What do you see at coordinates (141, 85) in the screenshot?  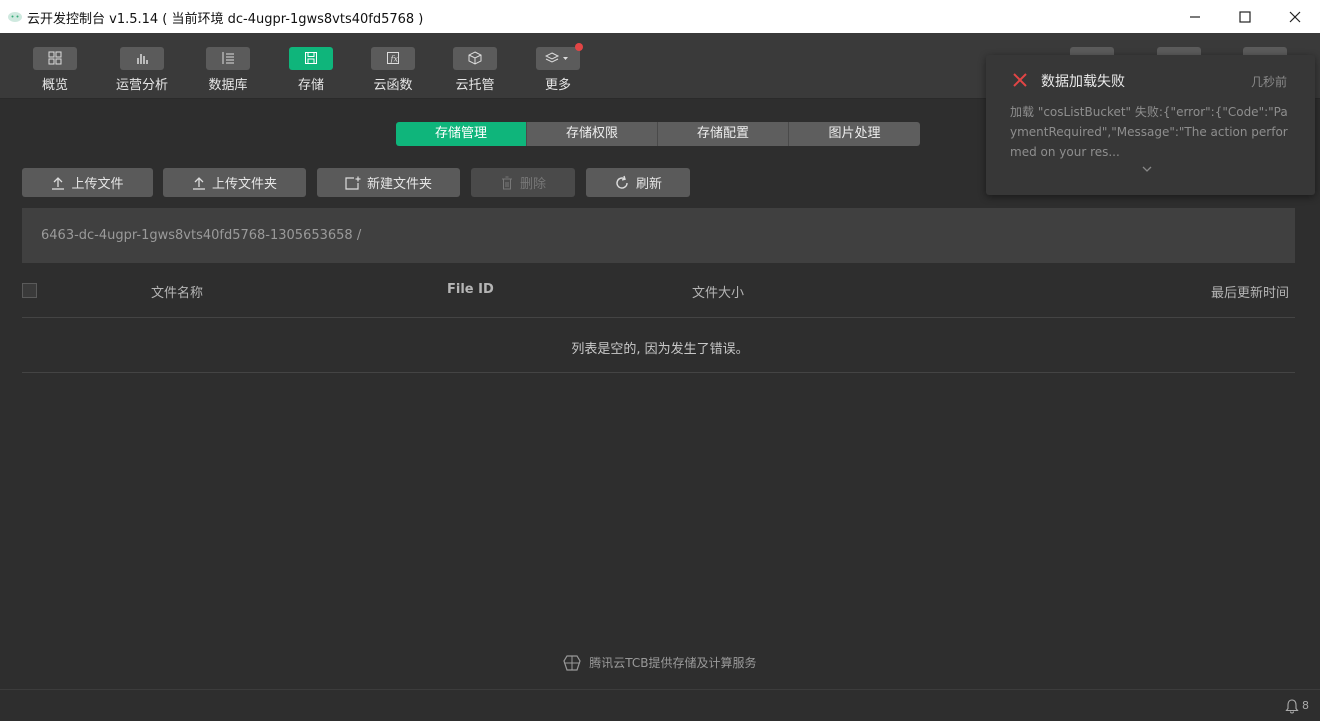 I see `nav-label: 运营分析` at bounding box center [141, 85].